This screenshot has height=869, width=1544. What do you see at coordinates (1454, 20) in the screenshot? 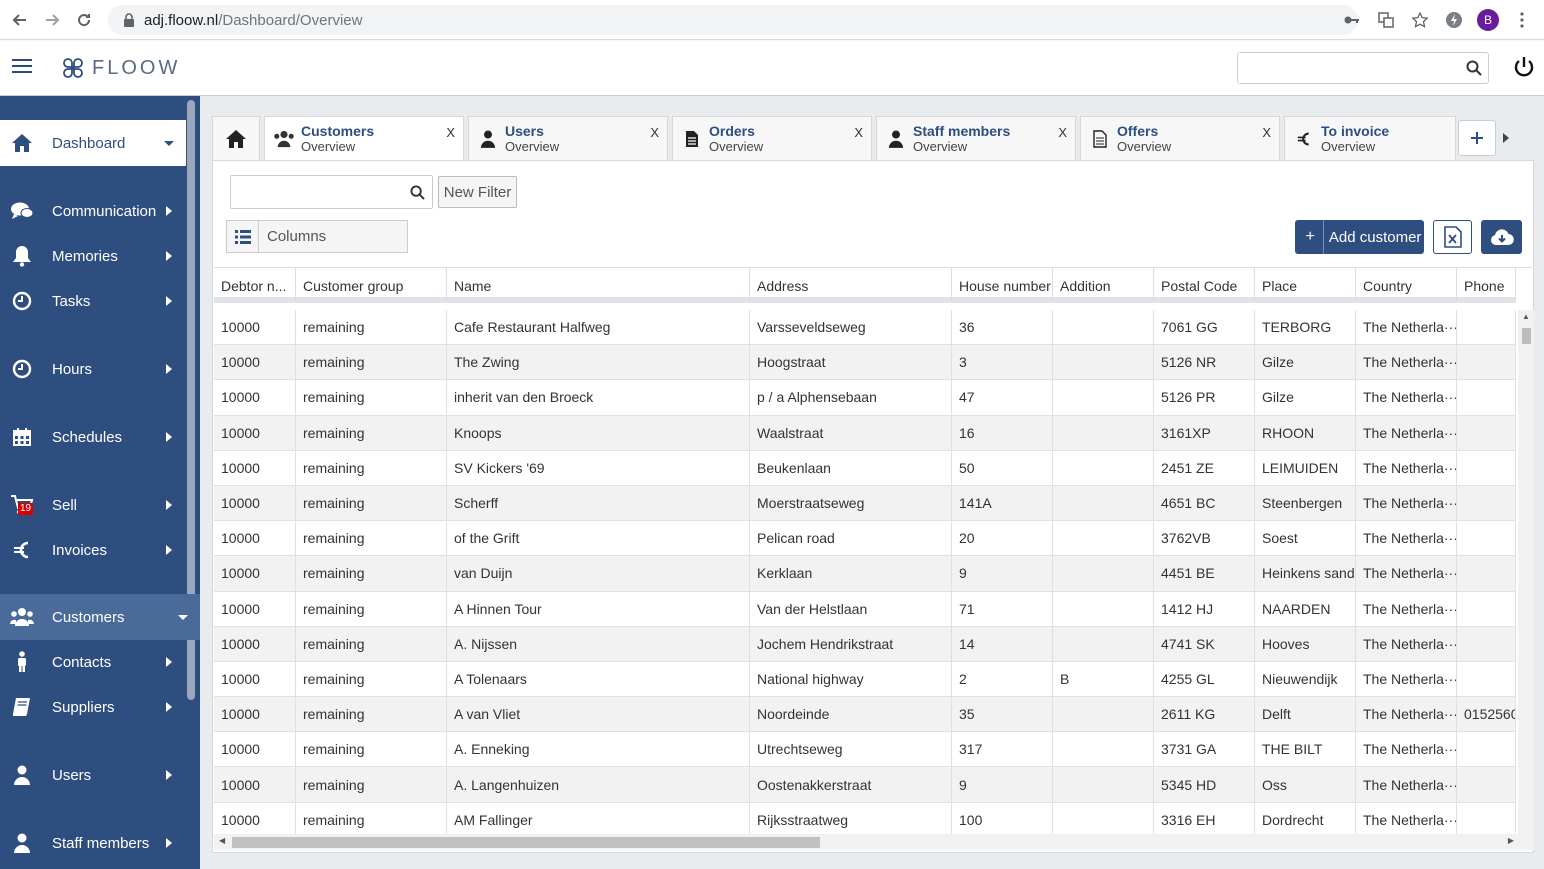
I see `extension-icon` at bounding box center [1454, 20].